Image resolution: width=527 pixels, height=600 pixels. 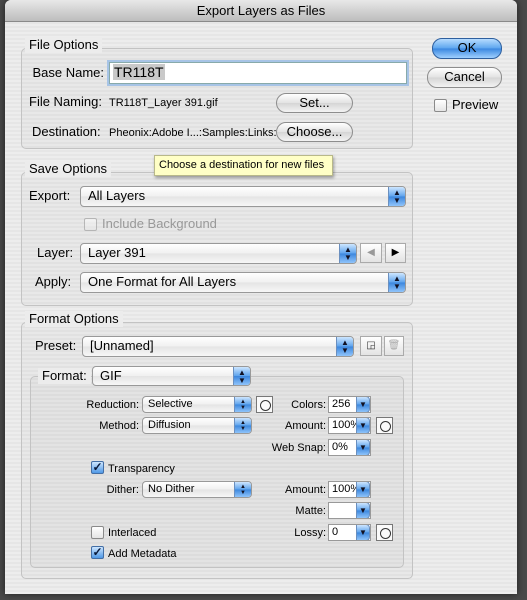 I want to click on include-background-label: Include Background, so click(x=159, y=223).